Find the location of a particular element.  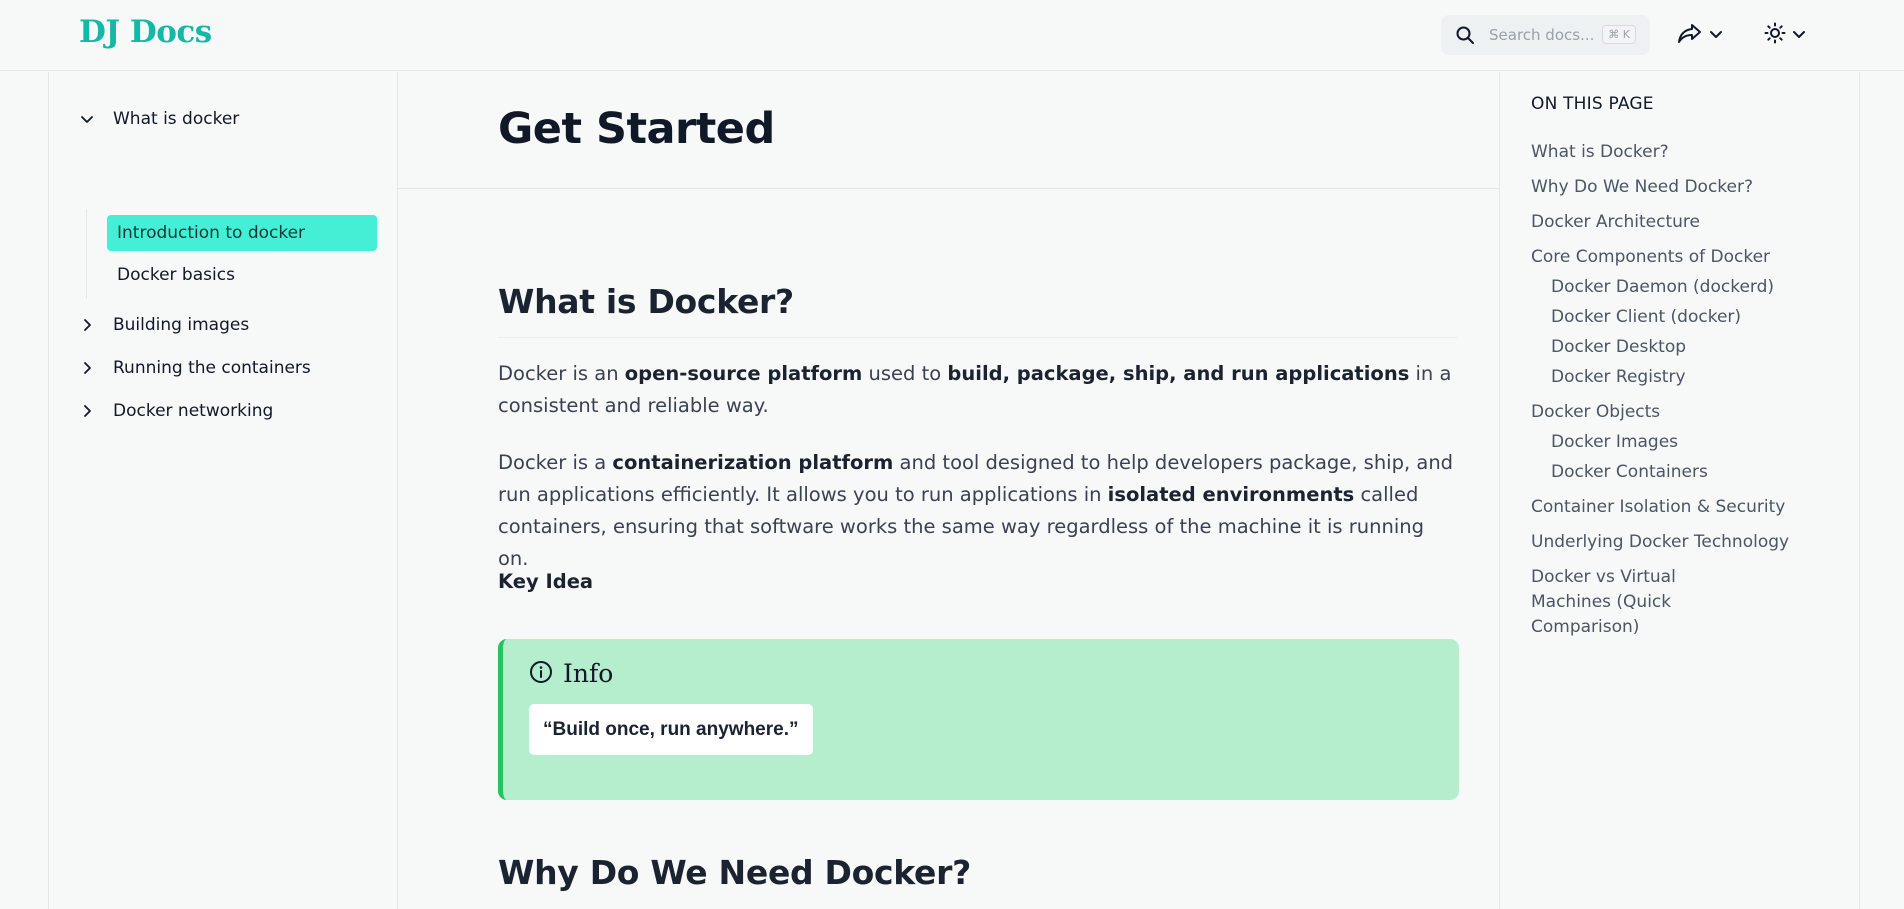

section-divider is located at coordinates (978, 337).